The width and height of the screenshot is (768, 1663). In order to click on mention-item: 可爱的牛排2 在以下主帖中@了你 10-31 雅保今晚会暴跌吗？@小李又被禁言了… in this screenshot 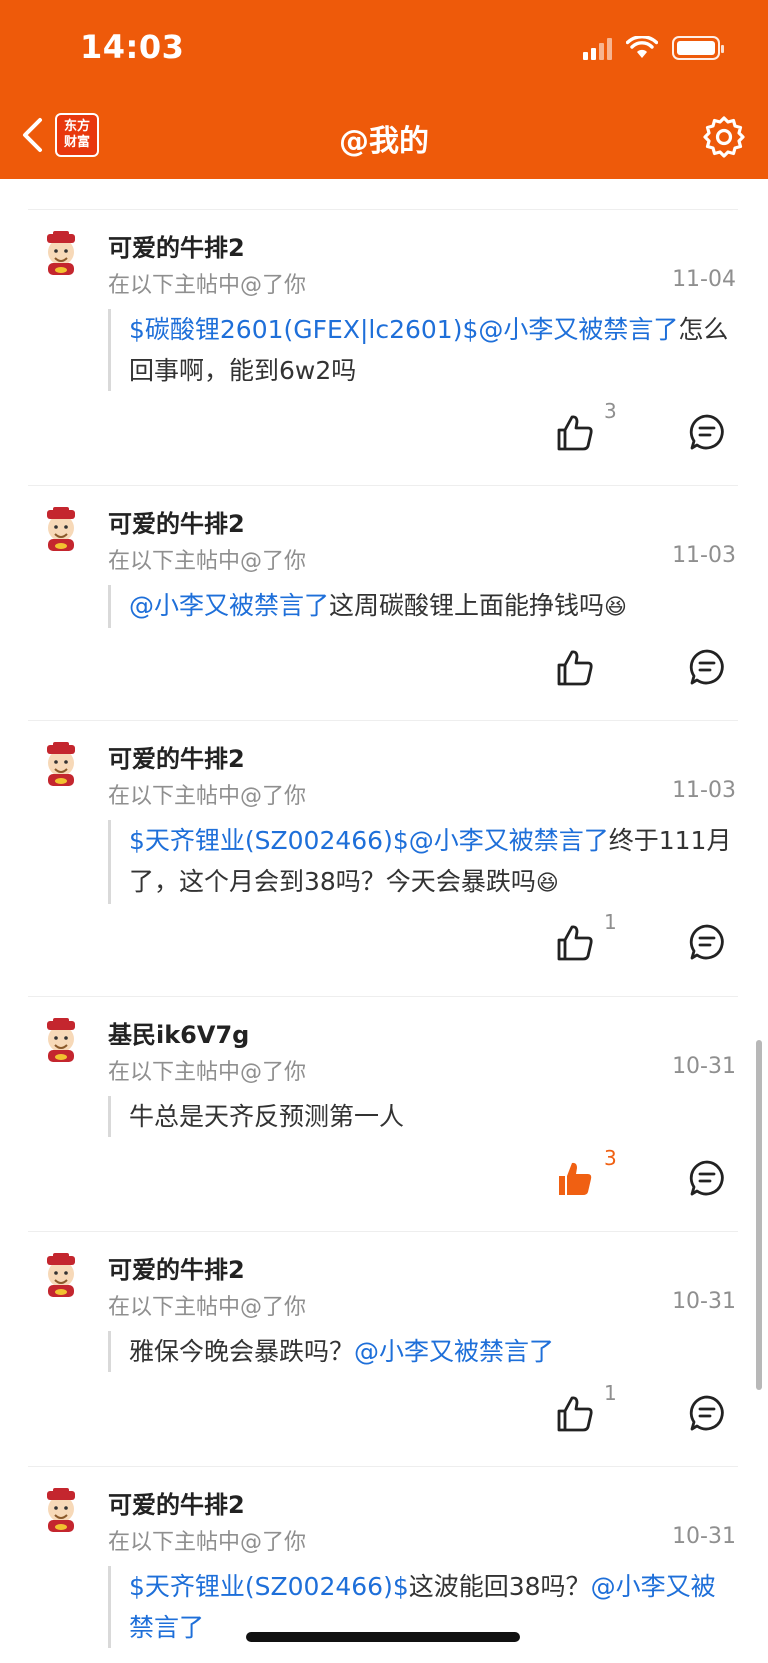, I will do `click(384, 1349)`.